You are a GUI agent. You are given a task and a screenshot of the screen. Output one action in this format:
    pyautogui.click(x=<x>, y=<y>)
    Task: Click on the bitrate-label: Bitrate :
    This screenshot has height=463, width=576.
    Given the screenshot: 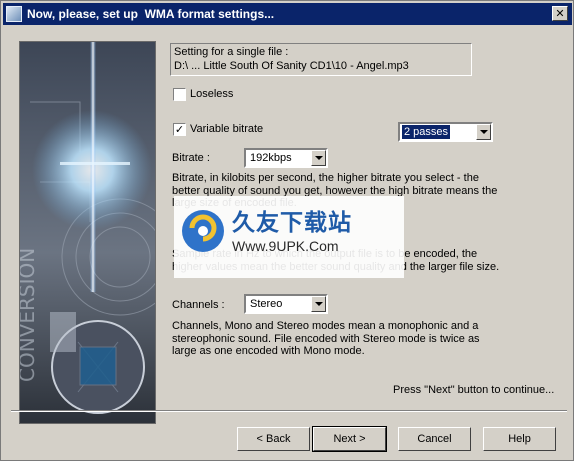 What is the action you would take?
    pyautogui.click(x=191, y=158)
    